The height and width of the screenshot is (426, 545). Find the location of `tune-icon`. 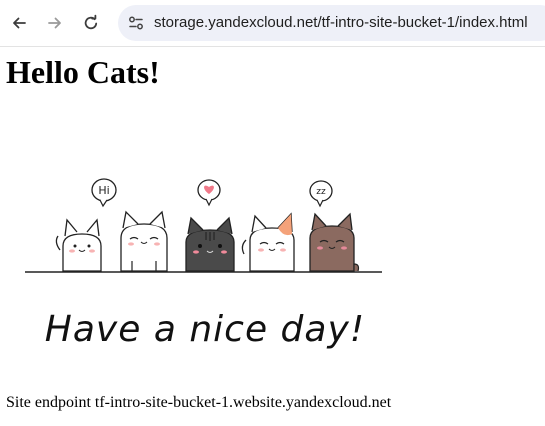

tune-icon is located at coordinates (136, 23).